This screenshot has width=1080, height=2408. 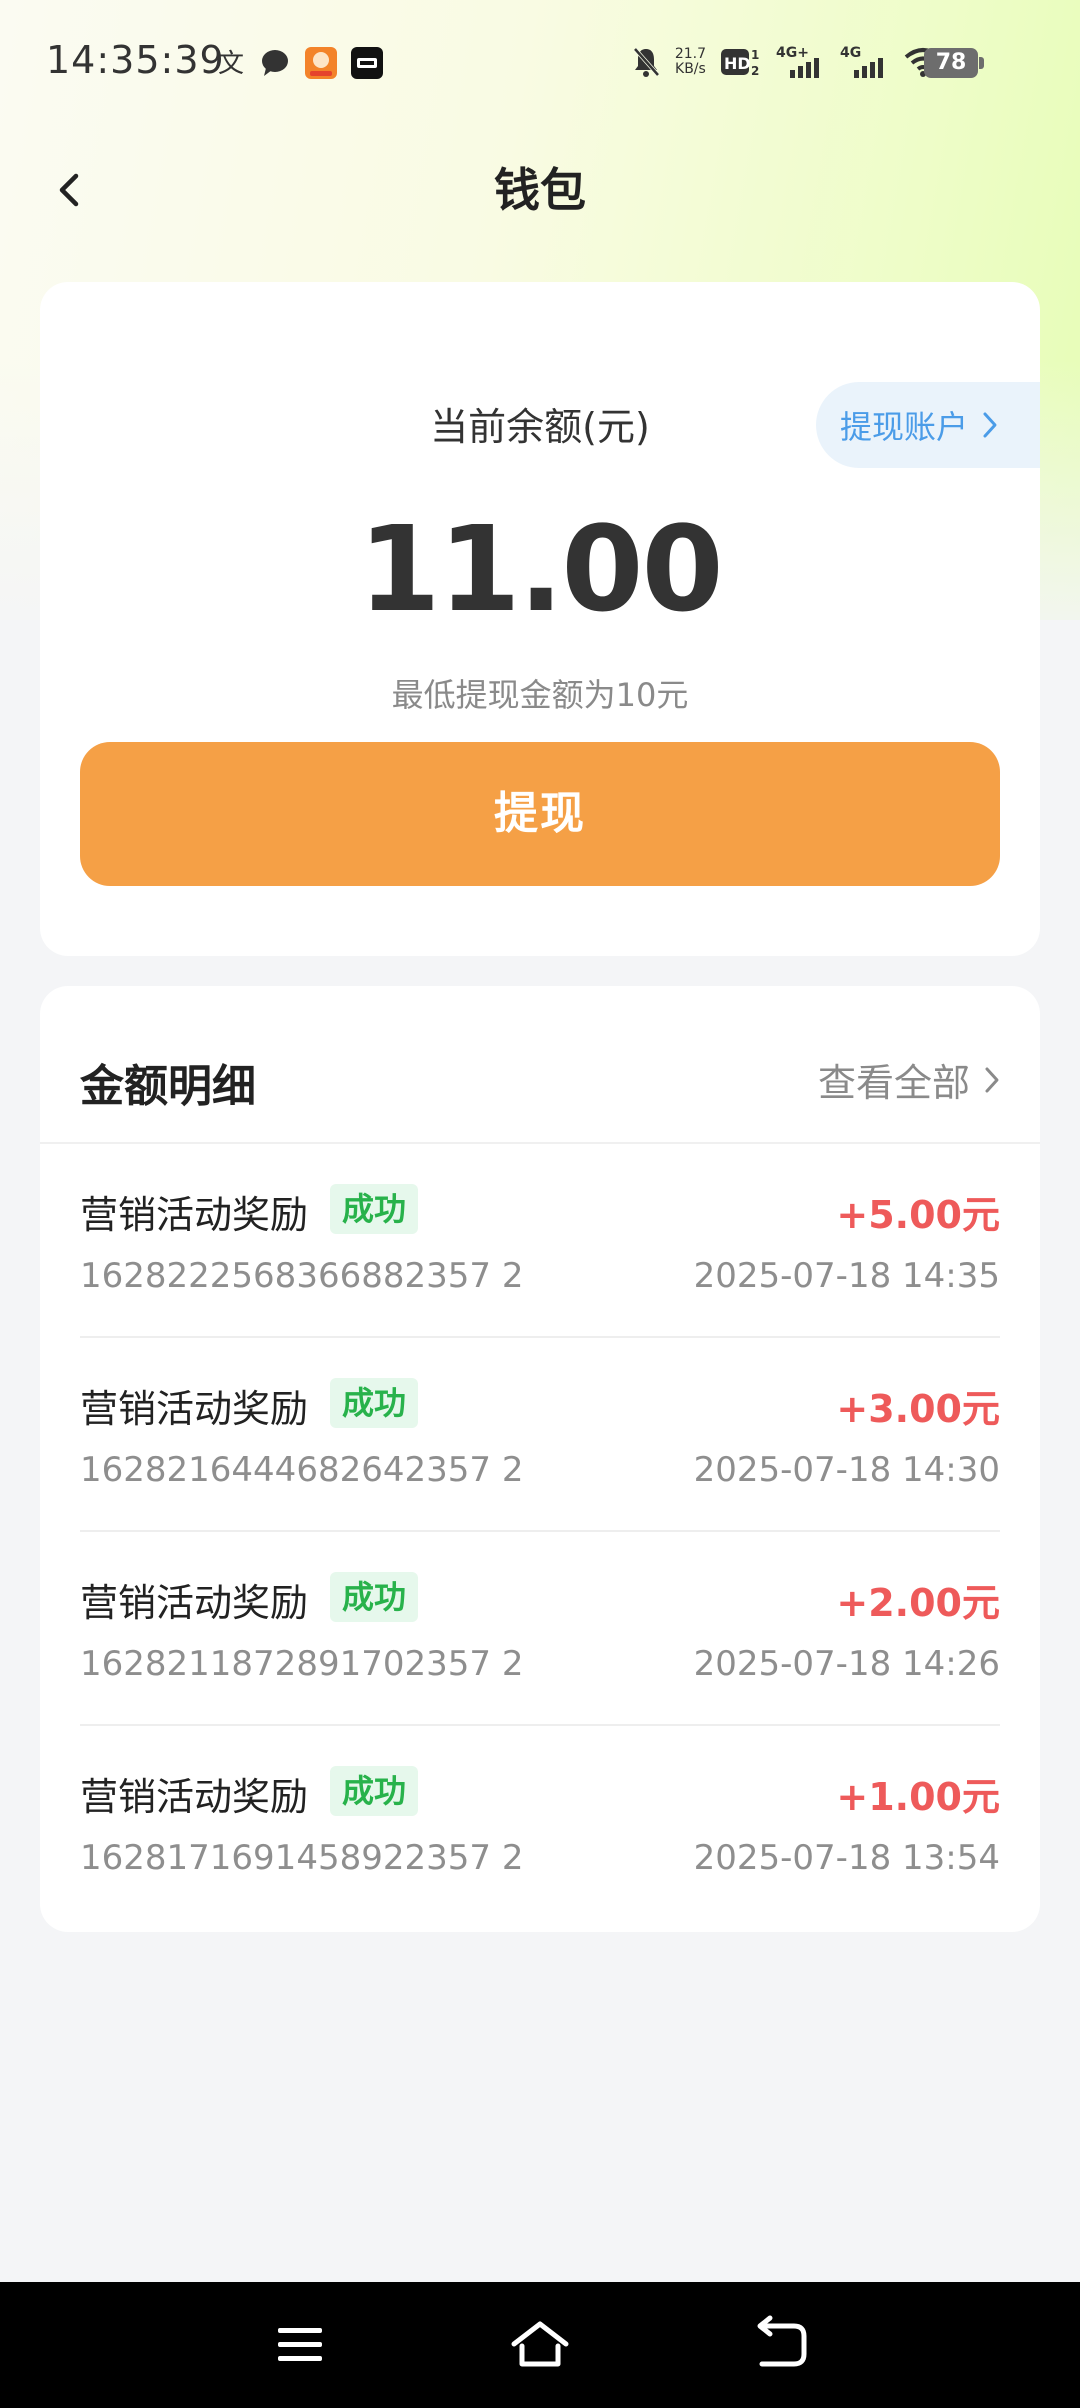 What do you see at coordinates (780, 2344) in the screenshot?
I see `back-icon` at bounding box center [780, 2344].